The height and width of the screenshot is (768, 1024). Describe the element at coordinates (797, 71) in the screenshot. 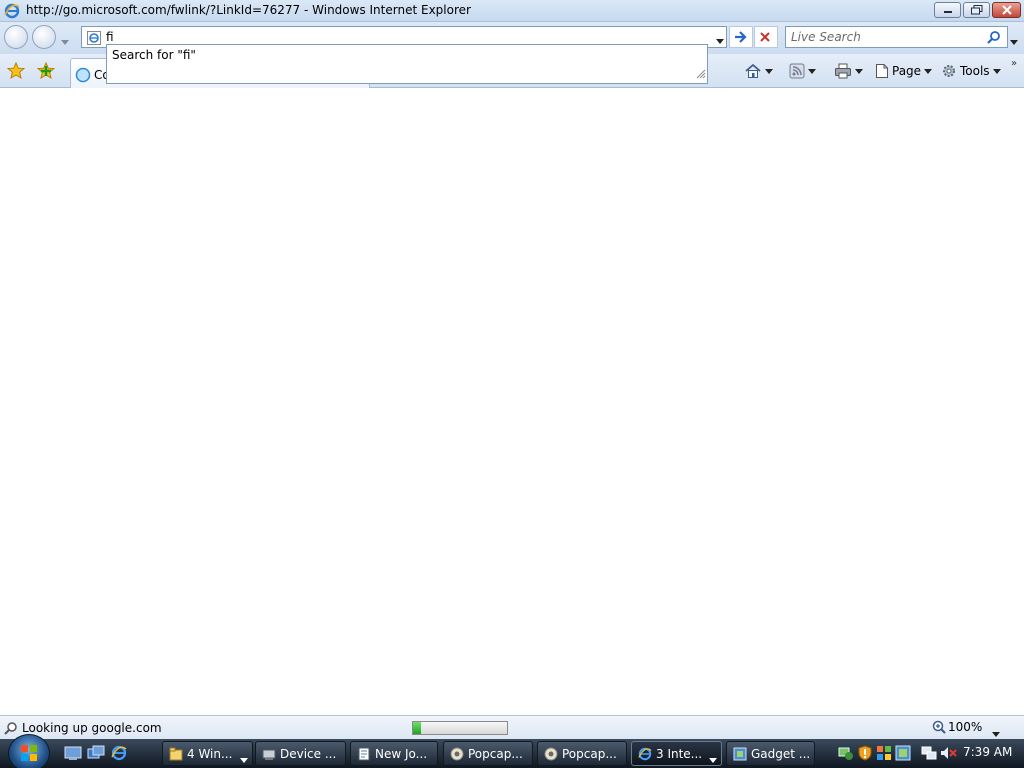

I see `rss-feed-icon` at that location.